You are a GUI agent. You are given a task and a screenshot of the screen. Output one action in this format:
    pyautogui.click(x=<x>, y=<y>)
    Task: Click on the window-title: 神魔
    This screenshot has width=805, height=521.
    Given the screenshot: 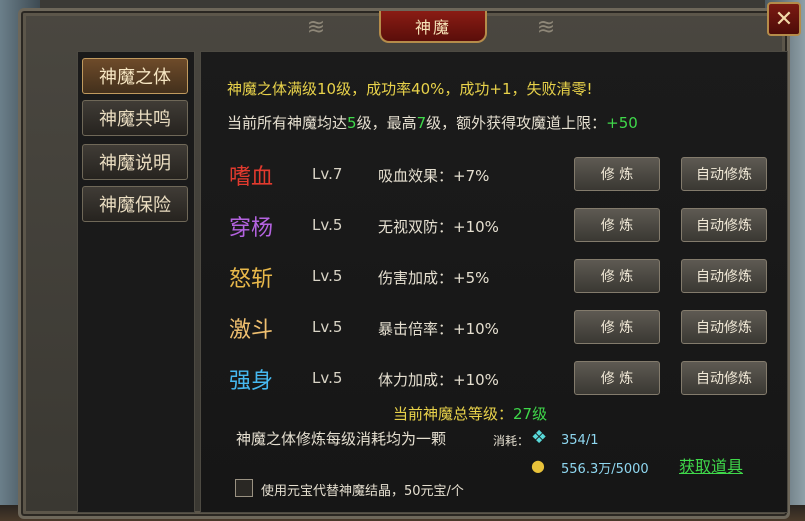 What is the action you would take?
    pyautogui.click(x=433, y=27)
    